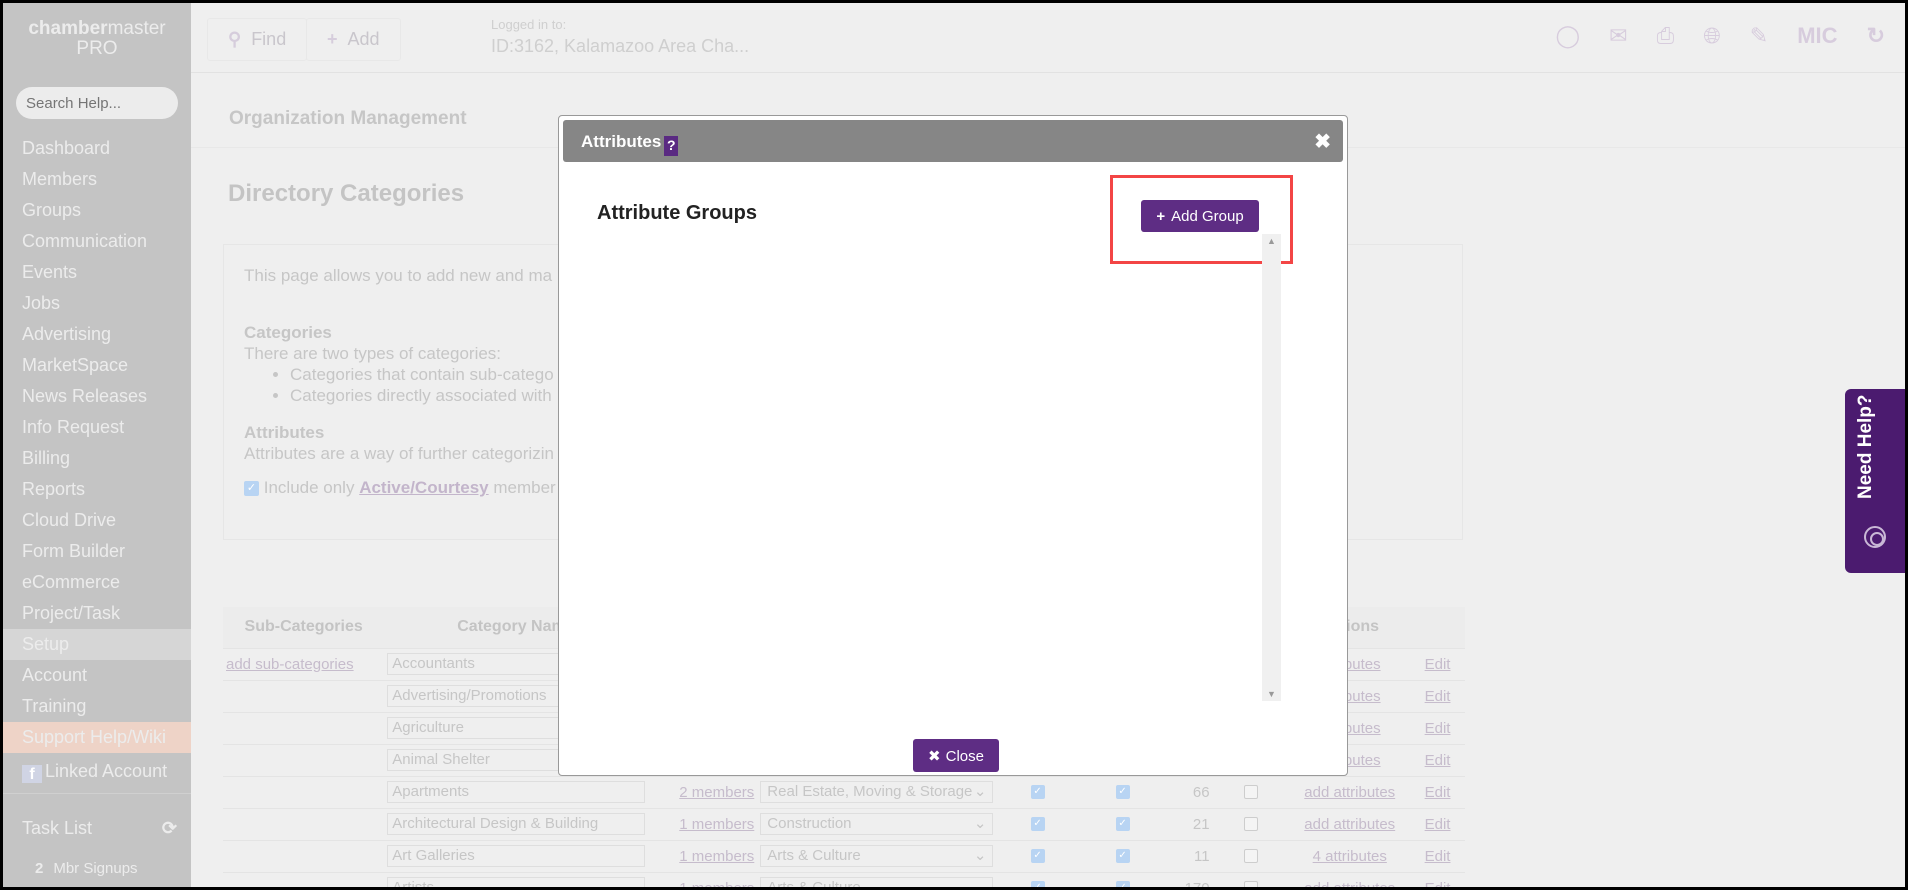 The image size is (1908, 890). What do you see at coordinates (97, 582) in the screenshot?
I see `sidebar-item-ecommerce: eCommerce` at bounding box center [97, 582].